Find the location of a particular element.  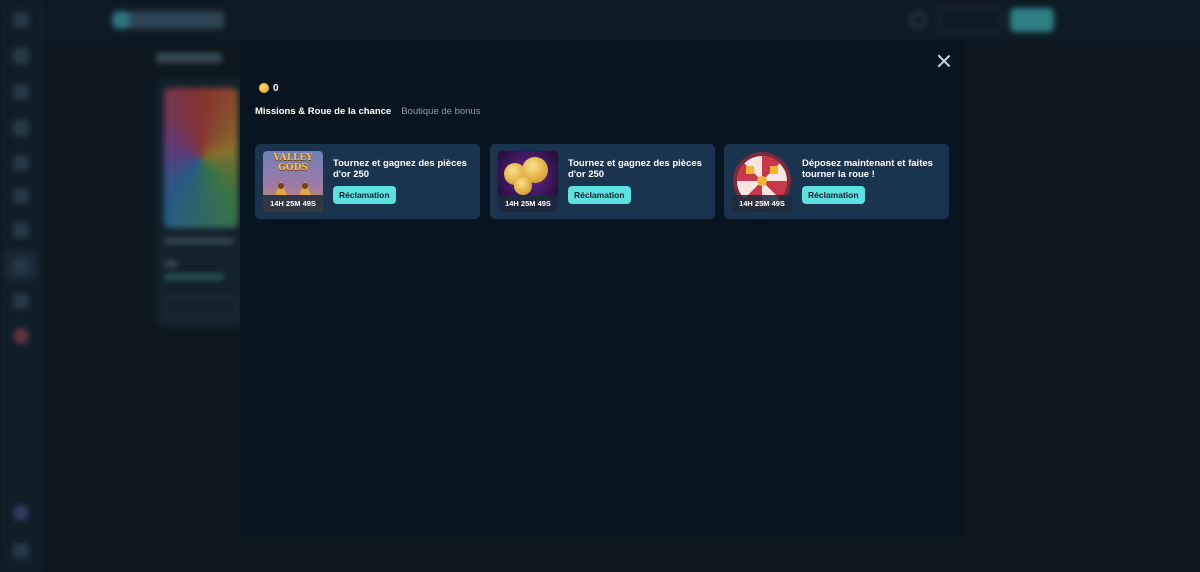

close-icon is located at coordinates (944, 61).